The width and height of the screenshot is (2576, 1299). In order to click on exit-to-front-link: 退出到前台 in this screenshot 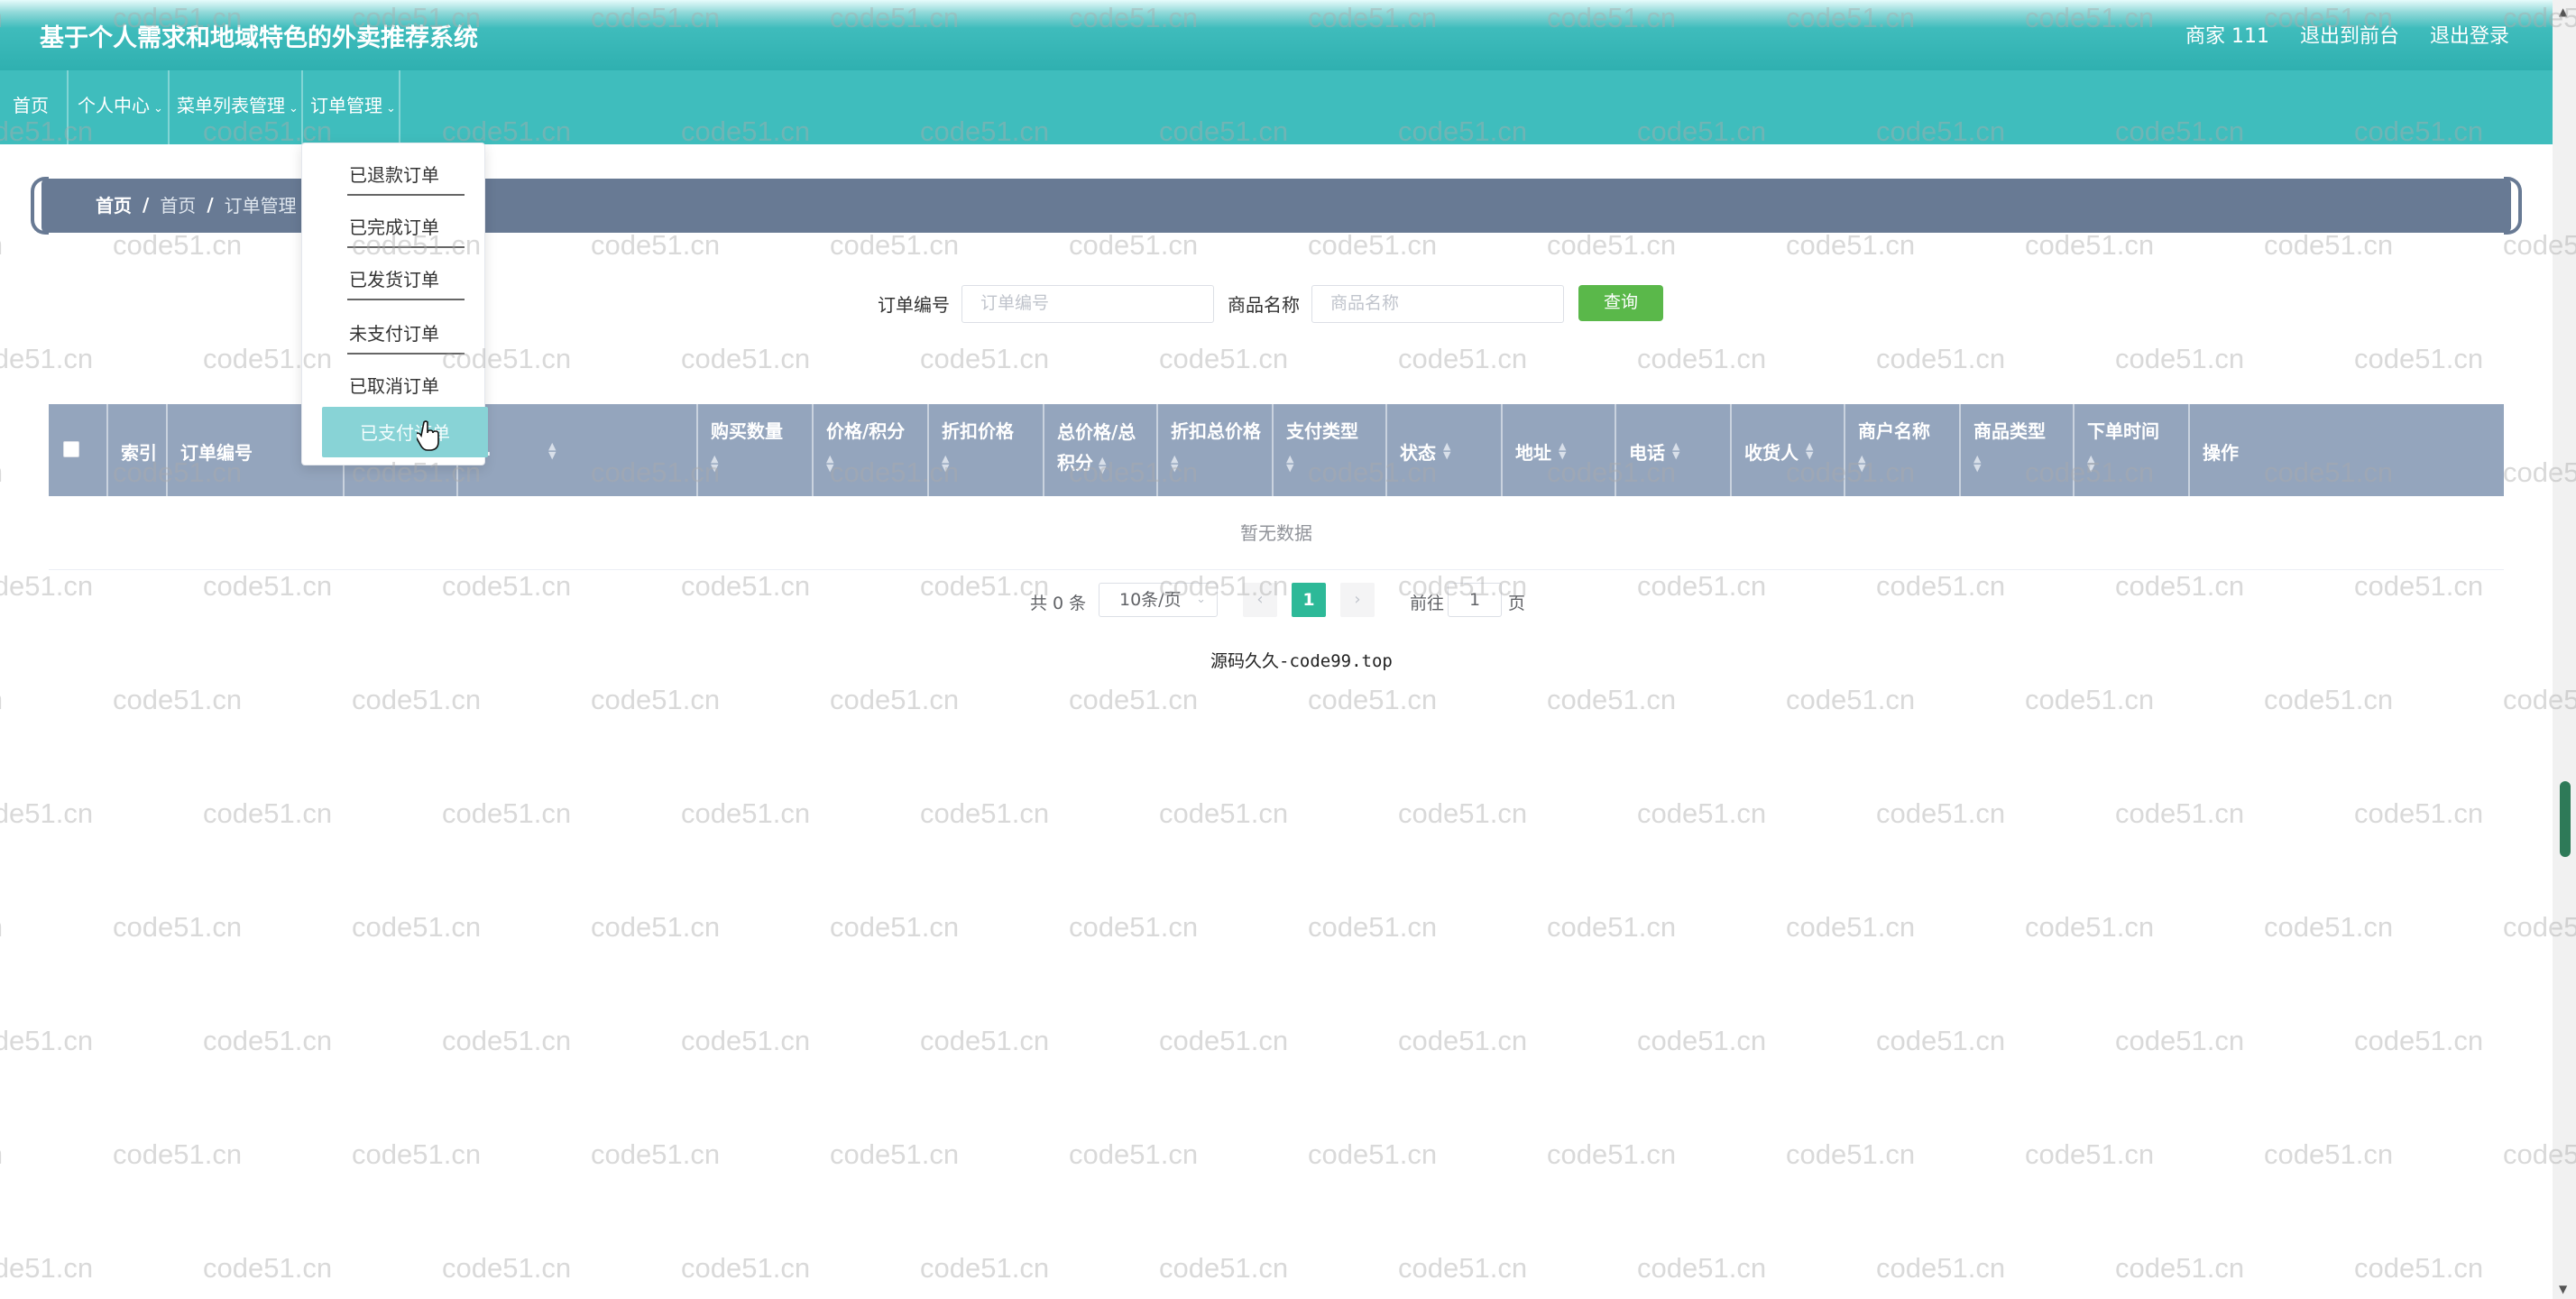, I will do `click(2350, 34)`.